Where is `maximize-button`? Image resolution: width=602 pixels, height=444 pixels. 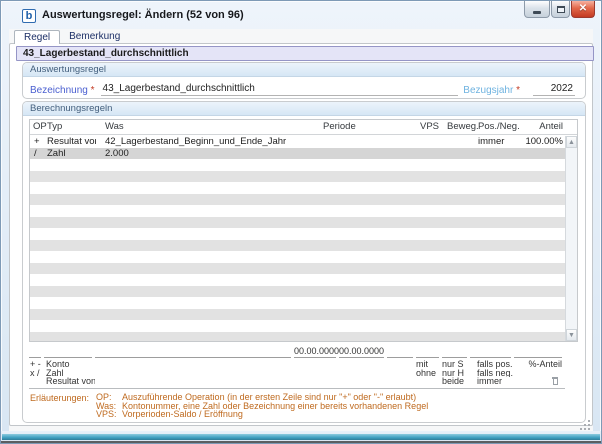
maximize-button is located at coordinates (560, 9).